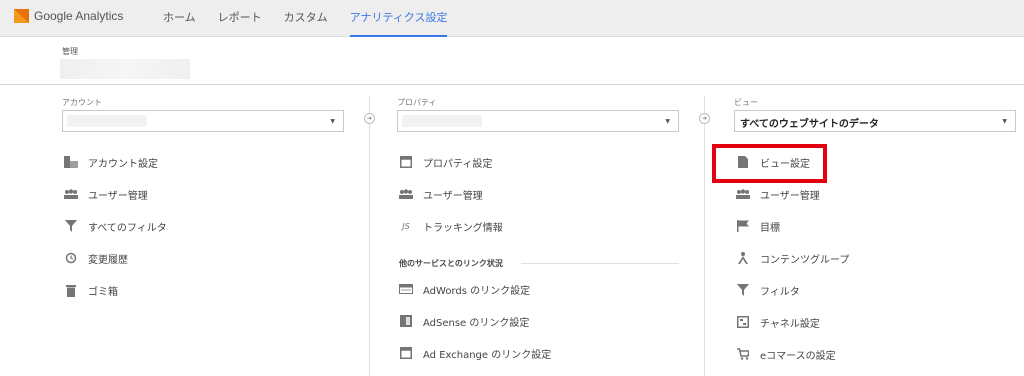  Describe the element at coordinates (538, 121) in the screenshot. I see `property-select: ▼` at that location.